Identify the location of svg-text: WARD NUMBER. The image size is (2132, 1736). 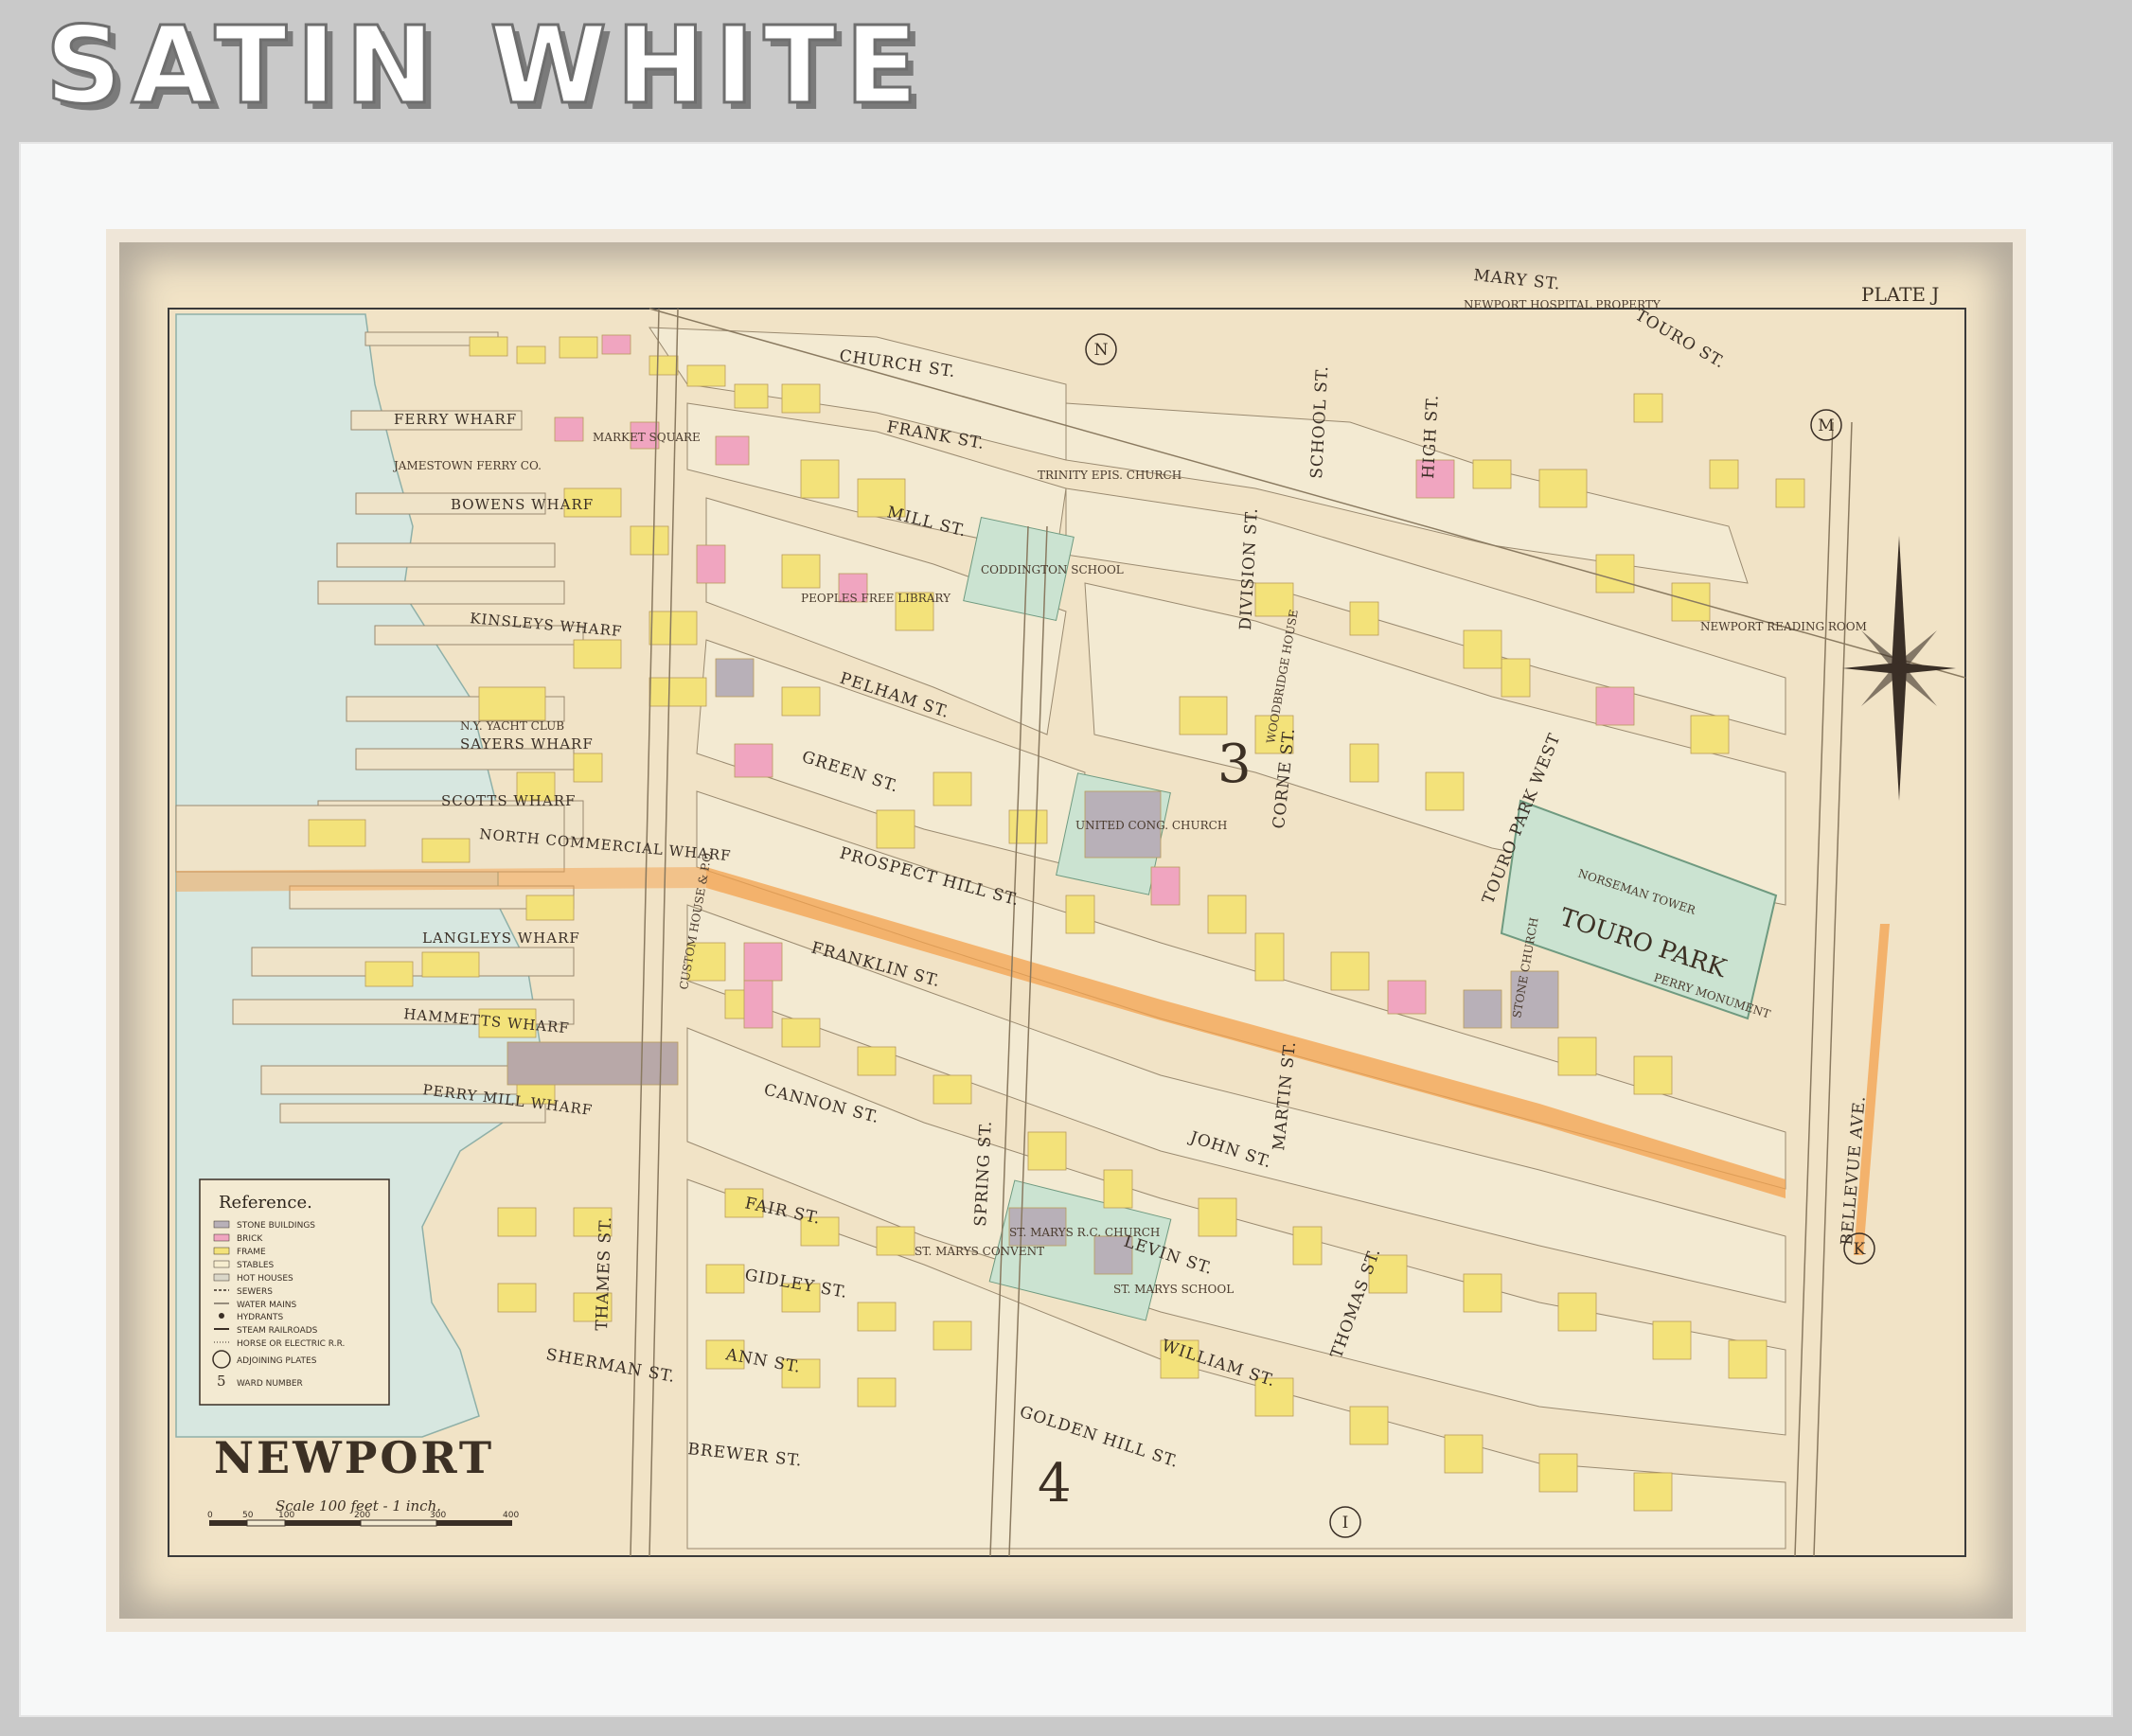
(270, 1384).